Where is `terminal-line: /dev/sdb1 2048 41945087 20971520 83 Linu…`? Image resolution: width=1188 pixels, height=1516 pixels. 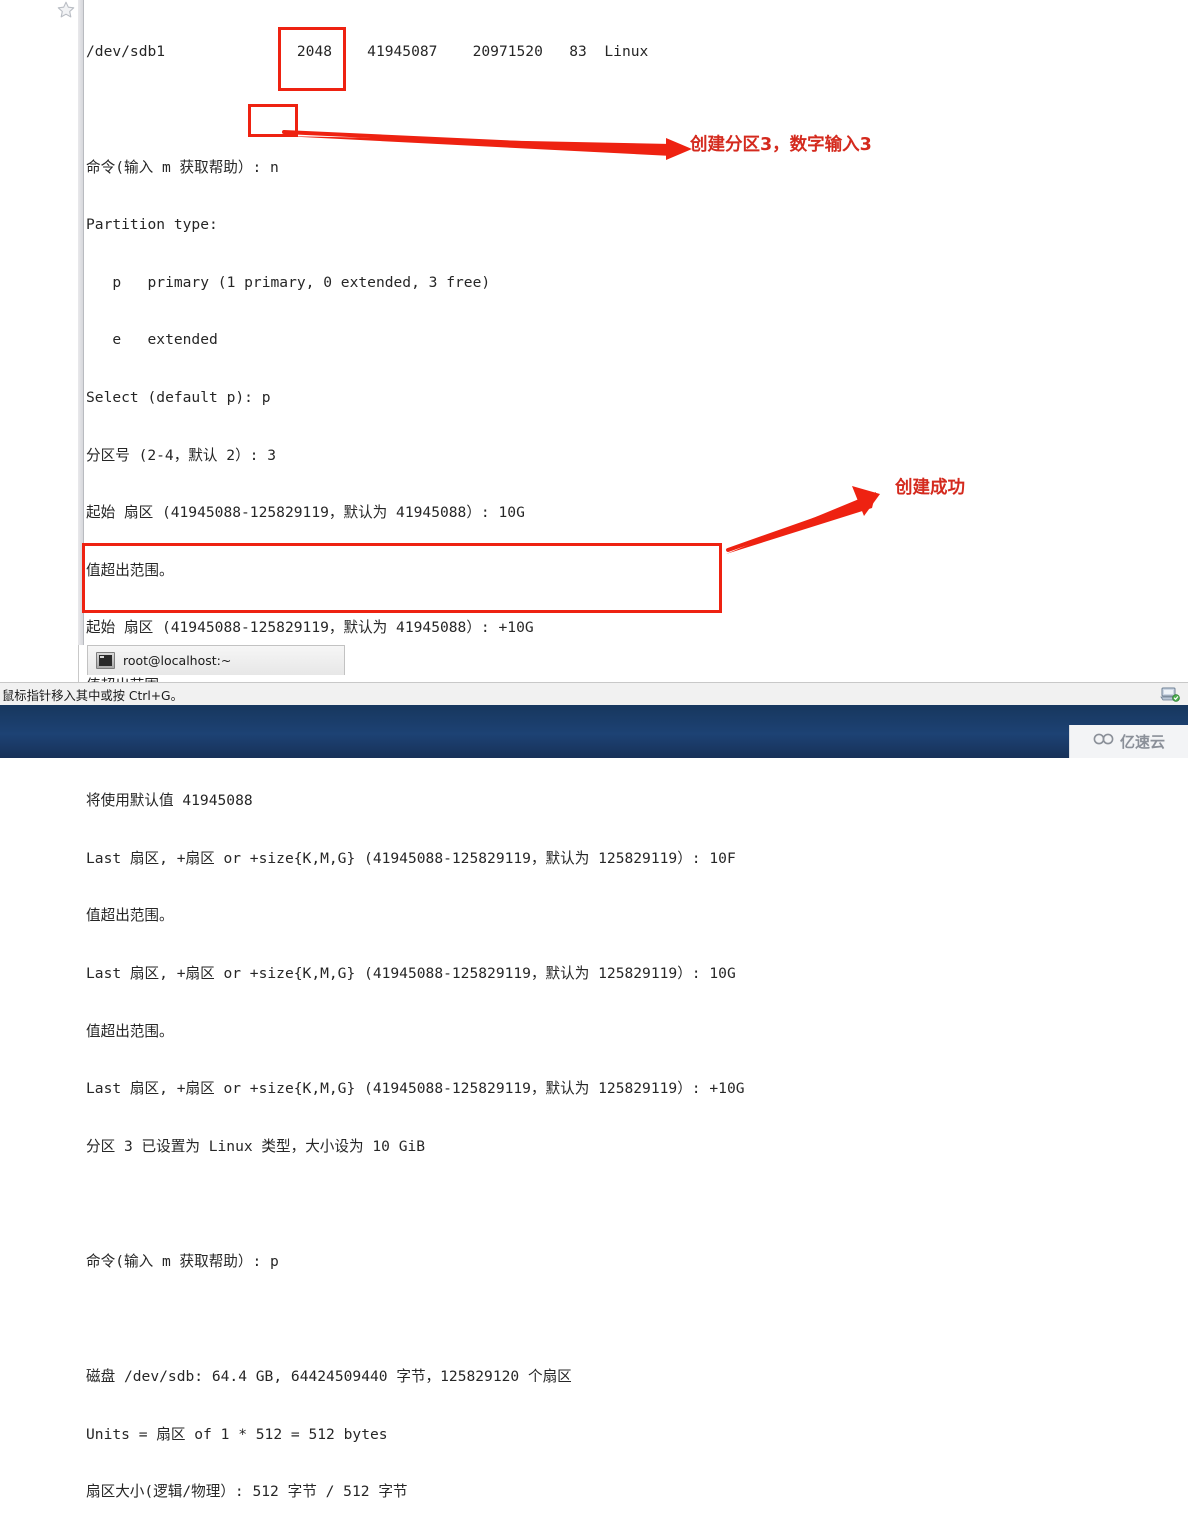 terminal-line: /dev/sdb1 2048 41945087 20971520 83 Linu… is located at coordinates (367, 52).